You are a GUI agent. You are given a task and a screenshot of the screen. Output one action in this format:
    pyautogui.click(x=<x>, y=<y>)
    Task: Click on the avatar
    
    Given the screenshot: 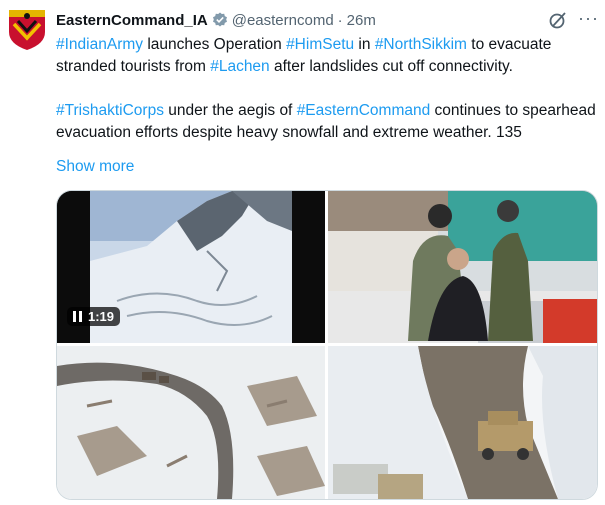 What is the action you would take?
    pyautogui.click(x=27, y=30)
    